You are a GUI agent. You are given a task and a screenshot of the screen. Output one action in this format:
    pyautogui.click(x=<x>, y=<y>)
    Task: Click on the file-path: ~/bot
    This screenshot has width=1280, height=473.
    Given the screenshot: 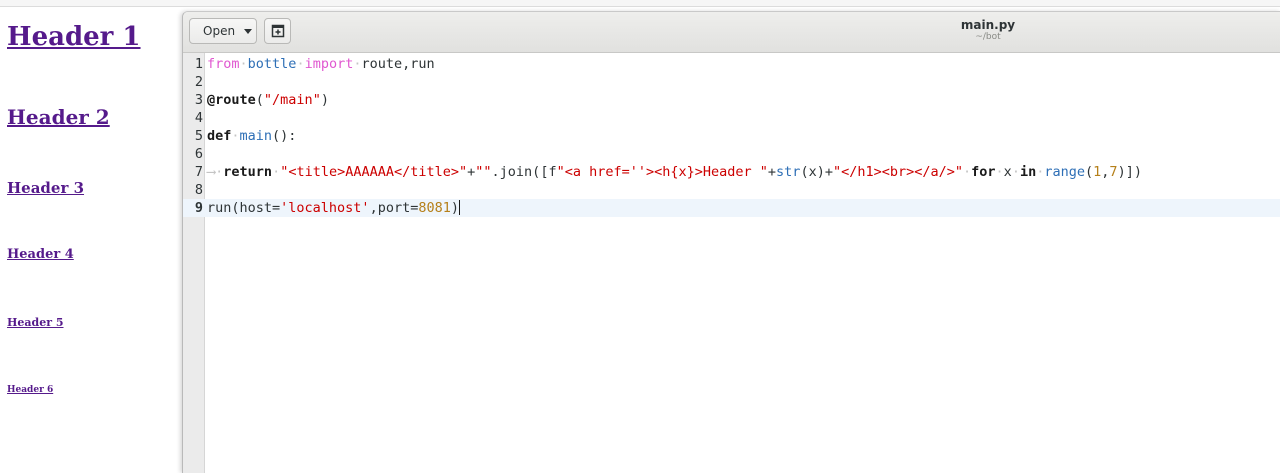 What is the action you would take?
    pyautogui.click(x=988, y=37)
    